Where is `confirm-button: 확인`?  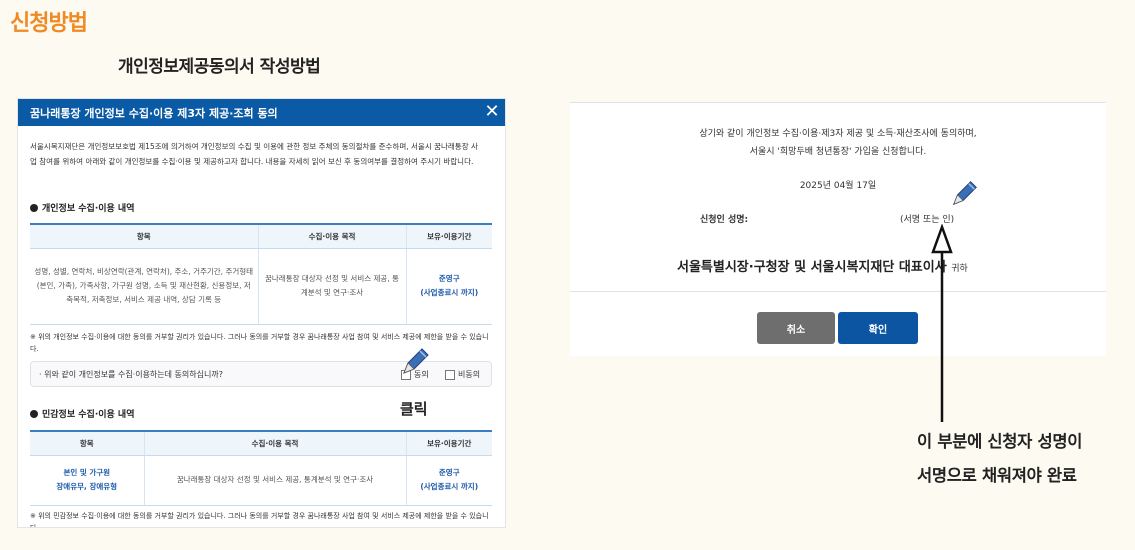
confirm-button: 확인 is located at coordinates (878, 328).